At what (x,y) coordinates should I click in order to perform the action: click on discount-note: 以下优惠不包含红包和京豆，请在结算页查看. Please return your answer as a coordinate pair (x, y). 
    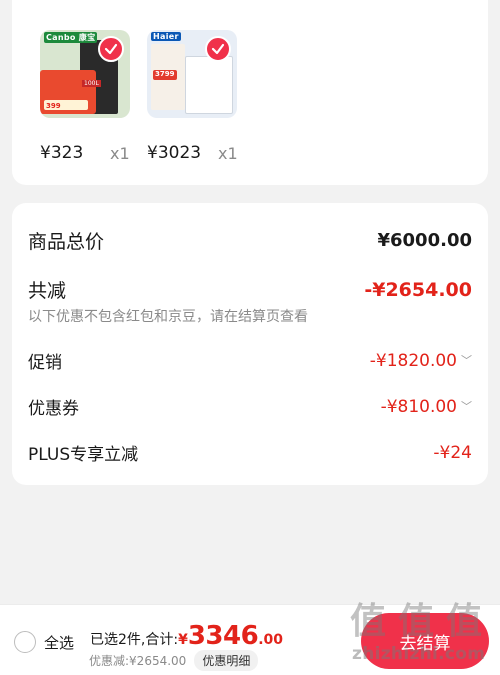
    Looking at the image, I should click on (168, 317).